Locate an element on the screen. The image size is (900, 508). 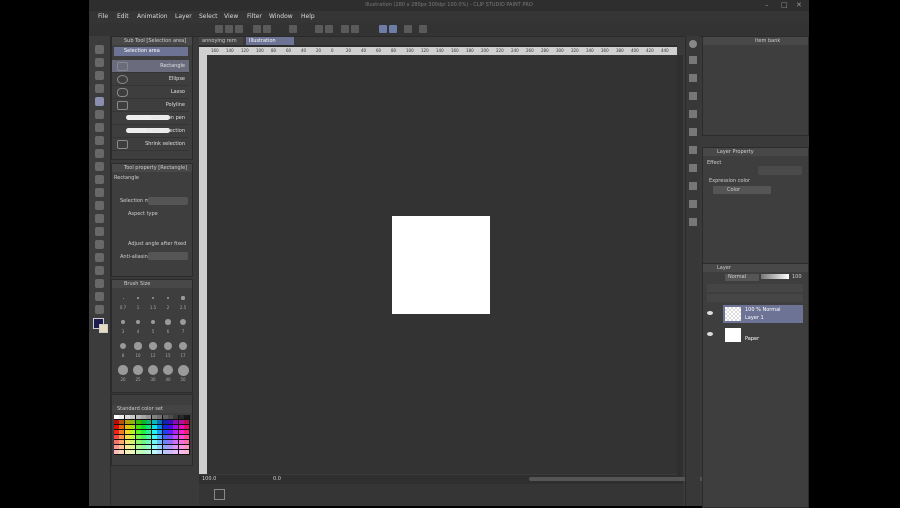
subtool-group-tab: Selection area is located at coordinates (151, 51).